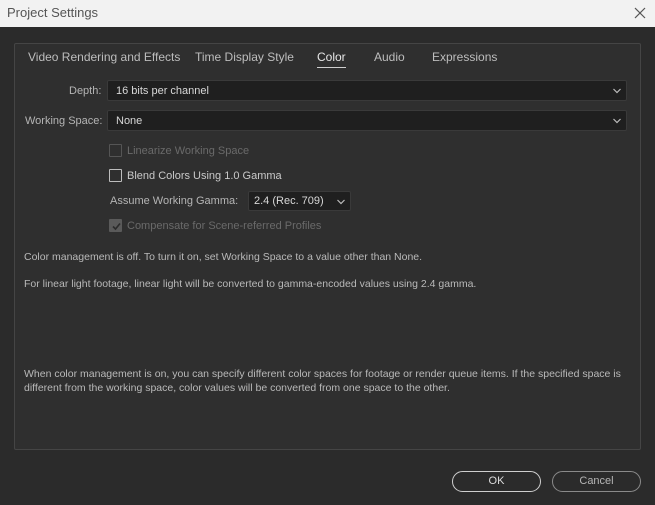 This screenshot has width=655, height=505. I want to click on checkmark-icon, so click(116, 226).